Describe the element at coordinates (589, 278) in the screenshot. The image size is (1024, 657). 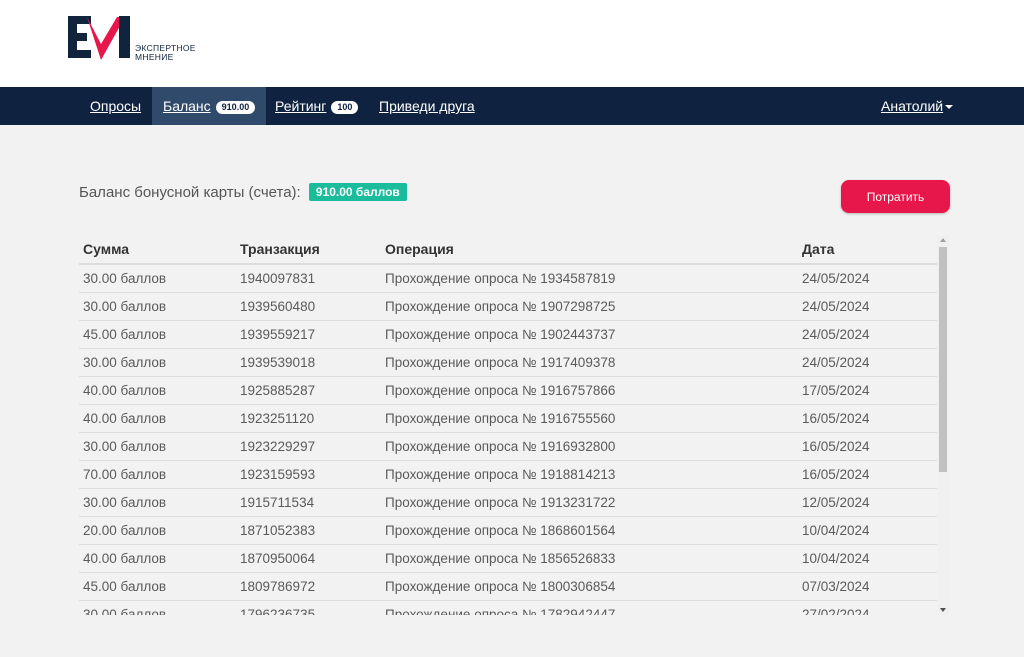
I see `cell-operation: Прохождение опроса № 1934587819` at that location.